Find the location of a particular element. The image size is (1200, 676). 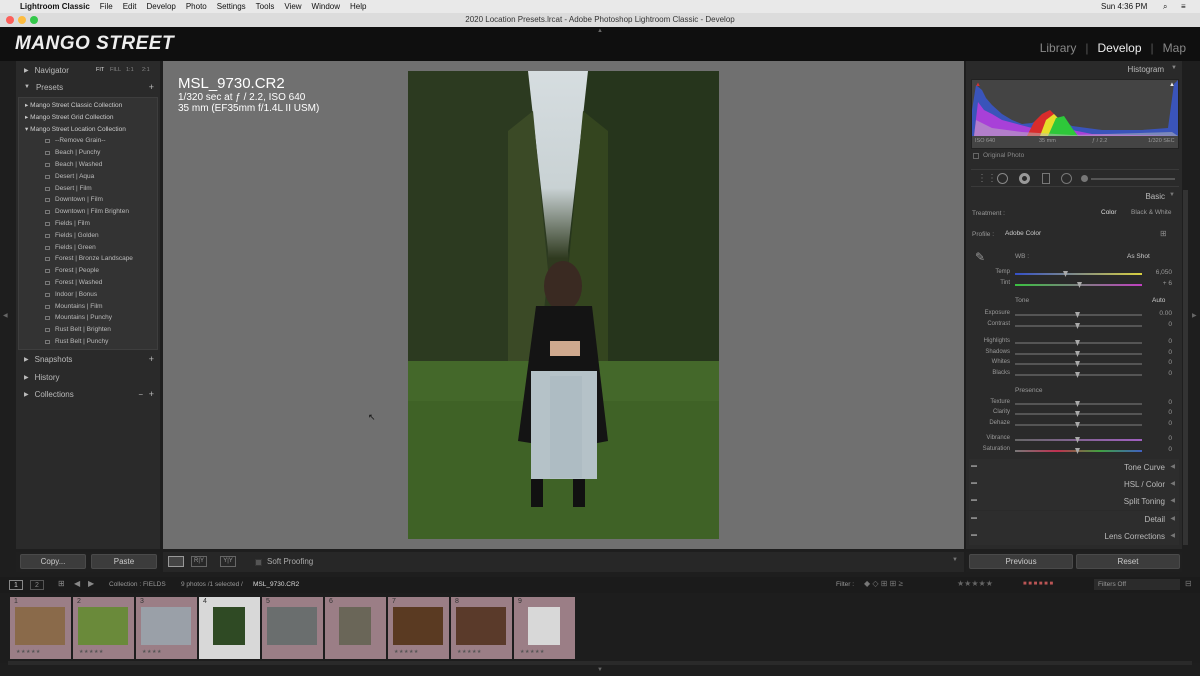

preset-item: Beach | Washed is located at coordinates (88, 165).